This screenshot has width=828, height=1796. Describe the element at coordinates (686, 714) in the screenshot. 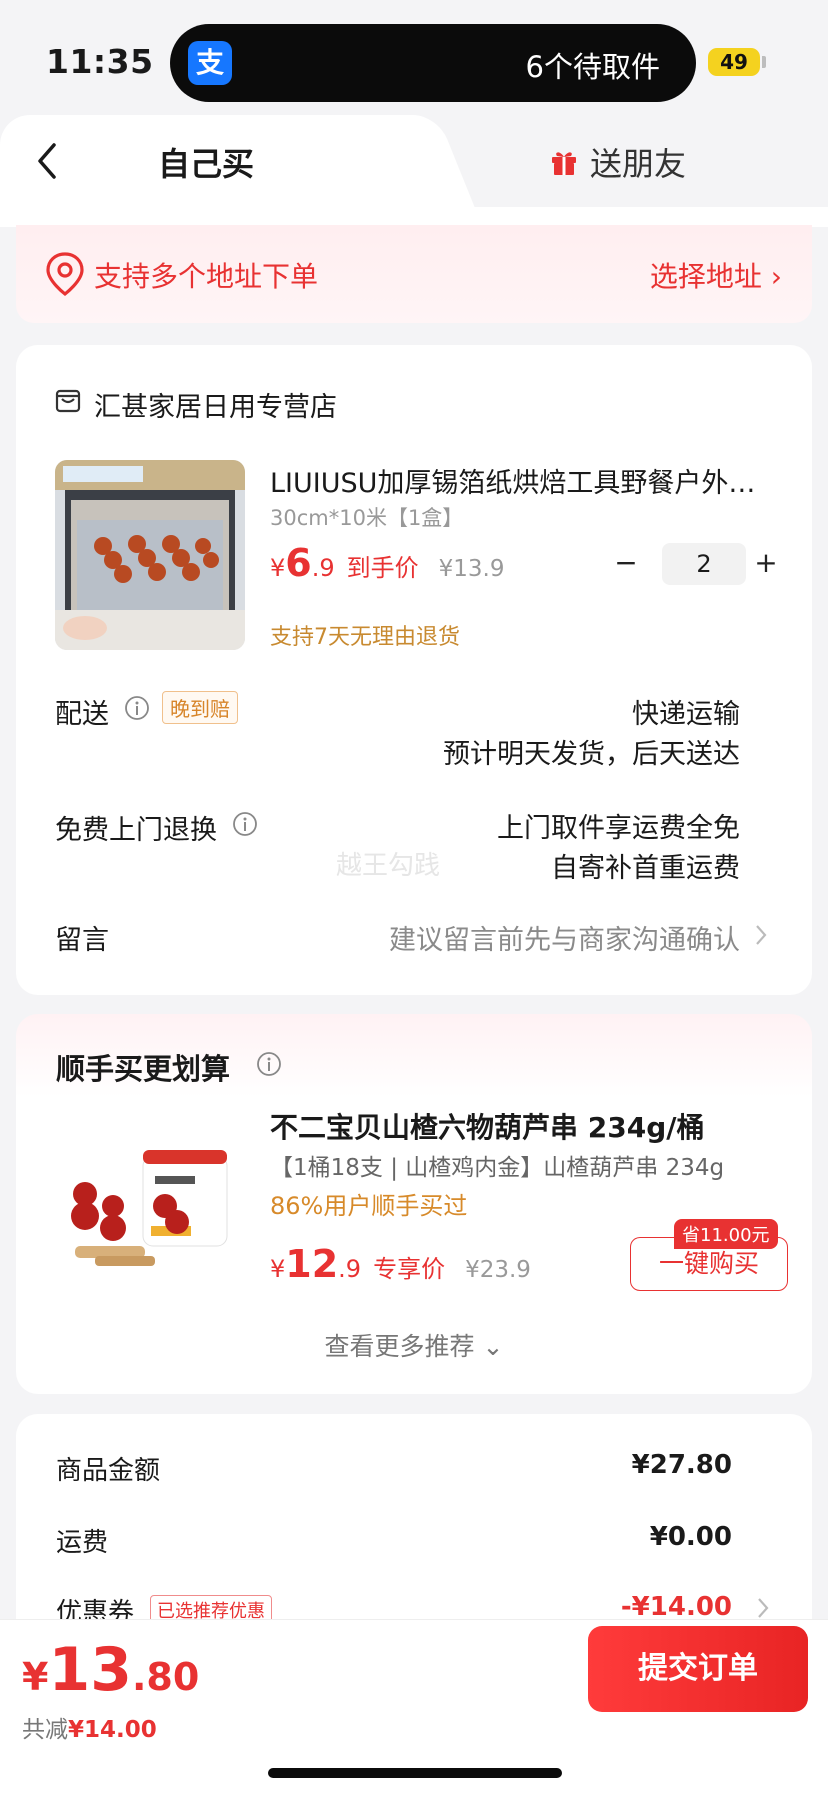

I see `delivery-method: 快递运输` at that location.